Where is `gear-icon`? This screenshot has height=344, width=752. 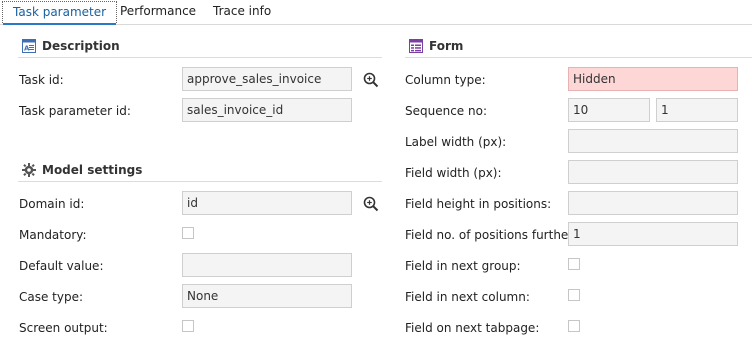
gear-icon is located at coordinates (29, 170).